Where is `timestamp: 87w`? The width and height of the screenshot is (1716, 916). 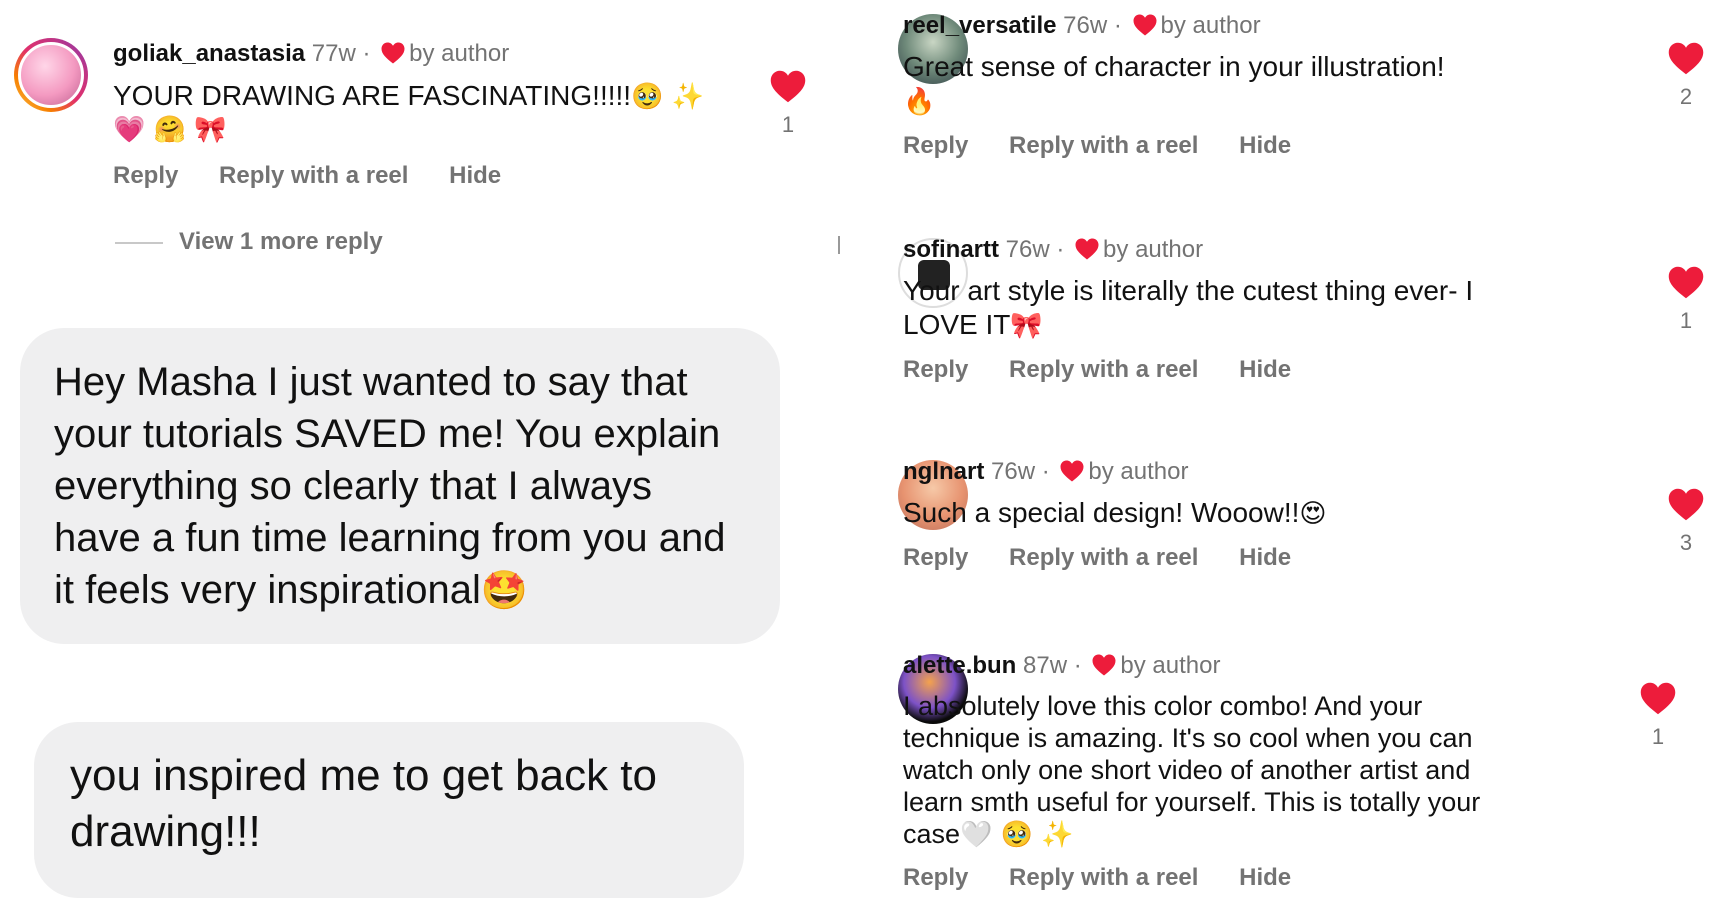 timestamp: 87w is located at coordinates (1045, 665).